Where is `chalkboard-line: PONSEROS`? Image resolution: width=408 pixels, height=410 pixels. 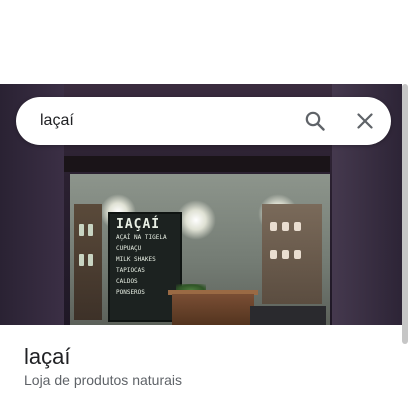
chalkboard-line: PONSEROS is located at coordinates (130, 292).